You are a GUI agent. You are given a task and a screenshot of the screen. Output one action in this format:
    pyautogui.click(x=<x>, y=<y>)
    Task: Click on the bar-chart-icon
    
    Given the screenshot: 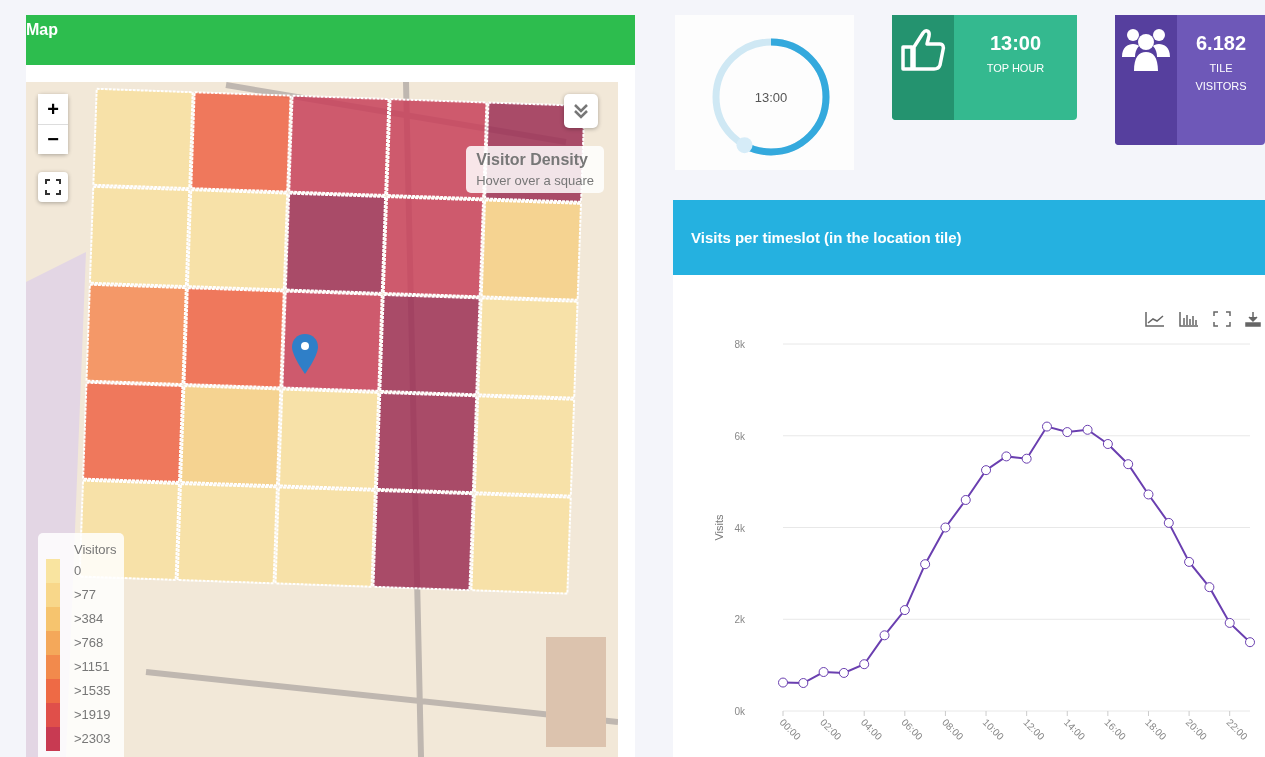 What is the action you would take?
    pyautogui.click(x=1189, y=319)
    